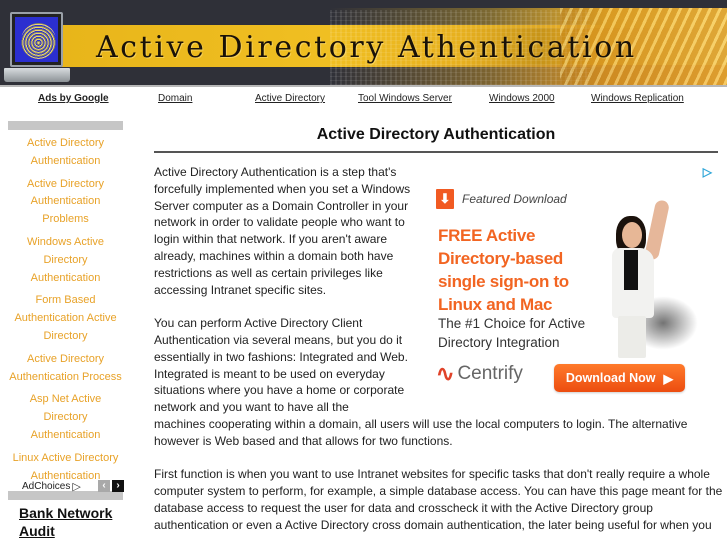  Describe the element at coordinates (118, 486) in the screenshot. I see `chevron-right-icon: ›` at that location.